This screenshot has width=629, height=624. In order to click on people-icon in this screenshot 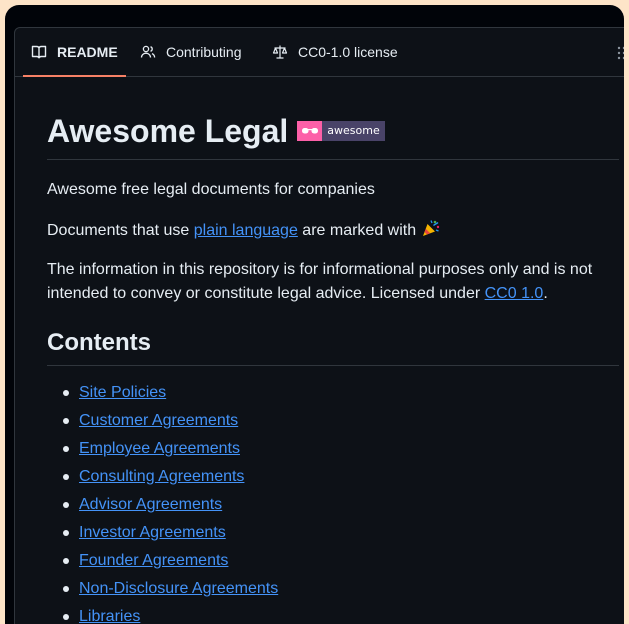, I will do `click(148, 51)`.